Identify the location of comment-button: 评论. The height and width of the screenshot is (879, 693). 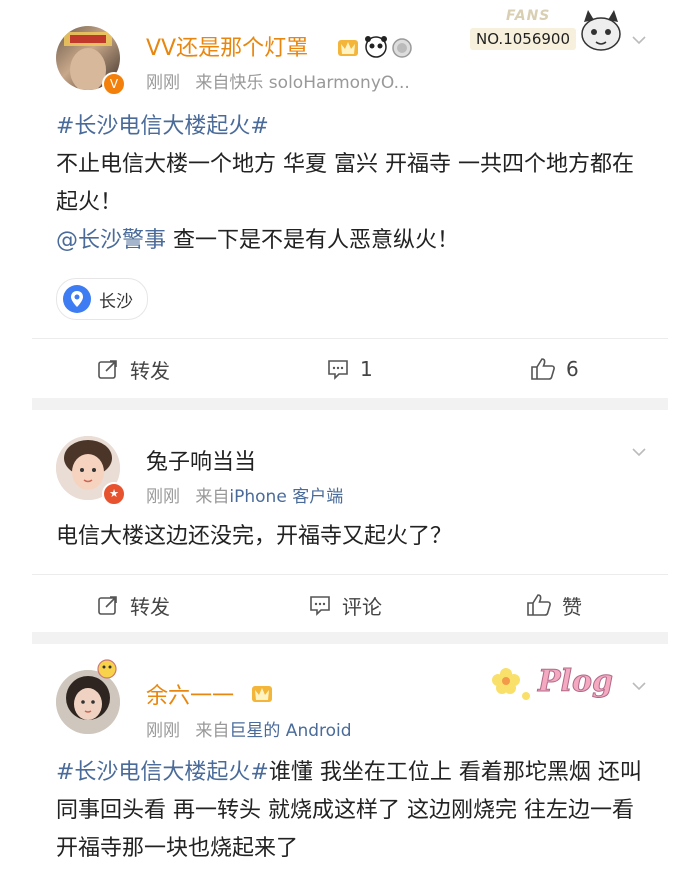
(345, 605).